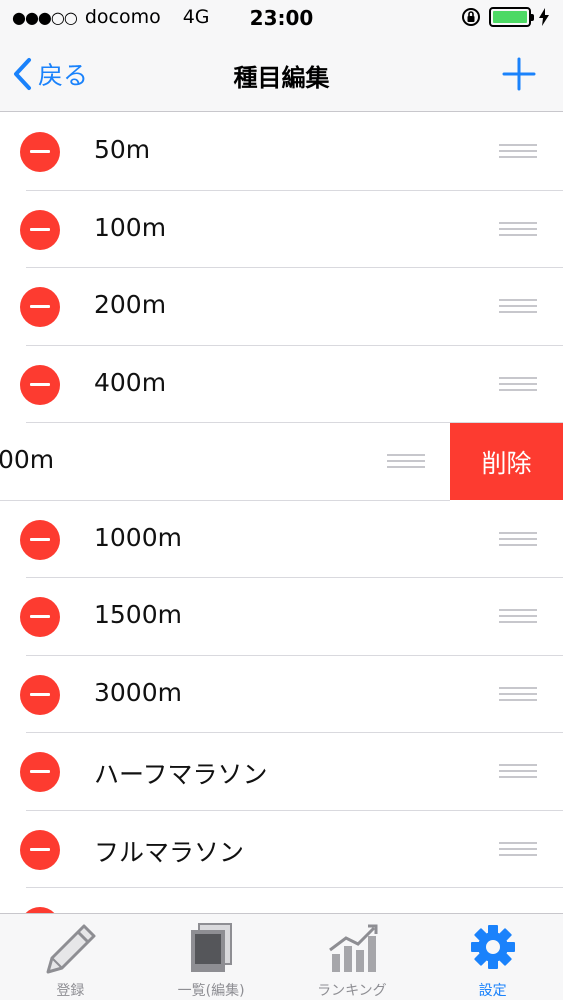  Describe the element at coordinates (281, 900) in the screenshot. I see `event-row-partial` at that location.